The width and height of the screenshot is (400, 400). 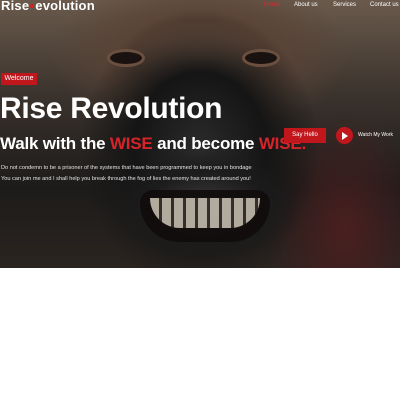 What do you see at coordinates (19, 79) in the screenshot?
I see `welcome-badge: Welcome` at bounding box center [19, 79].